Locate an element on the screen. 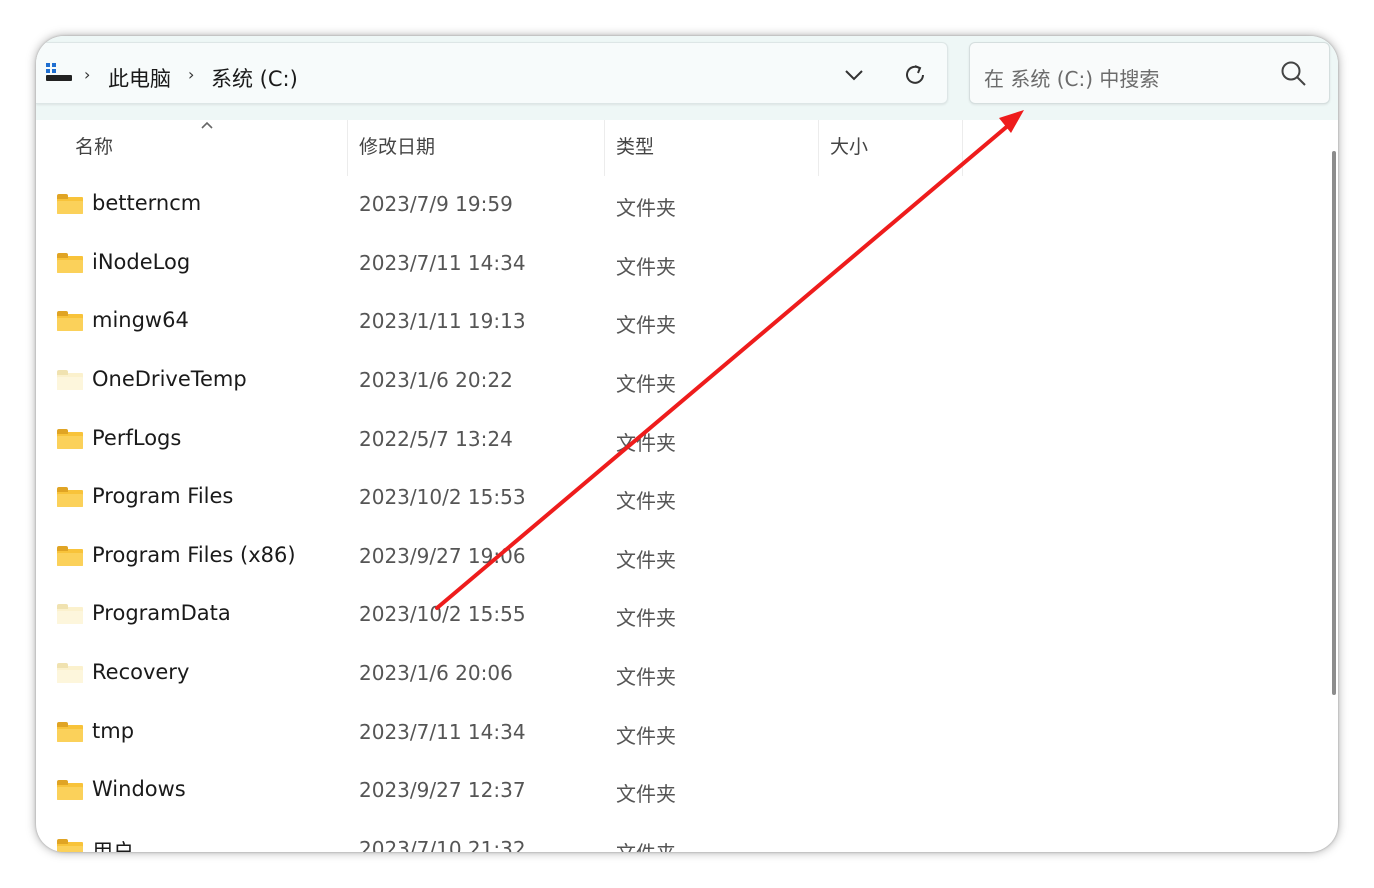  toolbar: › 此电脑 › 系统 (C:) 在 系统 (C:) 中搜索 is located at coordinates (687, 78).